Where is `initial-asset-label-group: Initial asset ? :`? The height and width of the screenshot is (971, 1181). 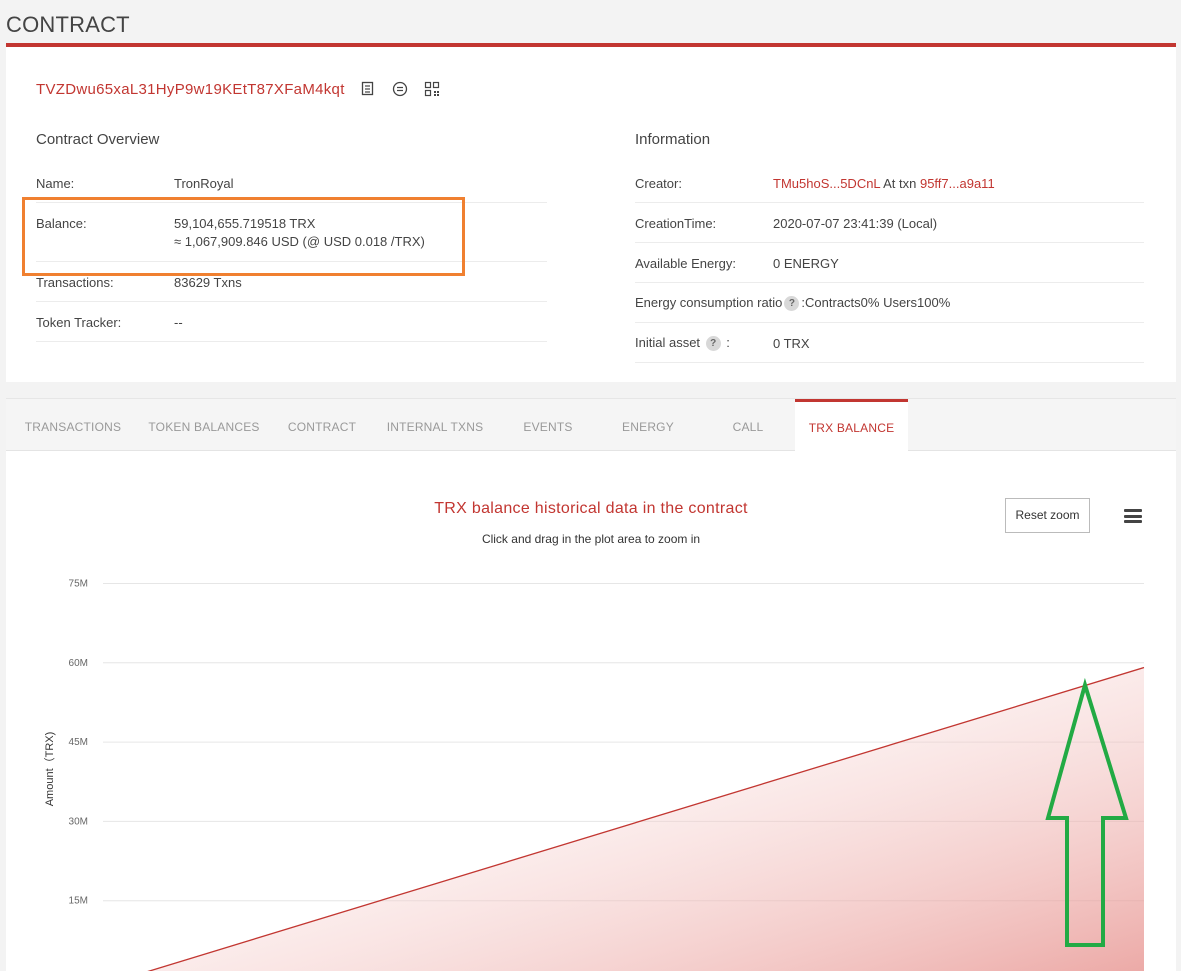
initial-asset-label-group: Initial asset ? : is located at coordinates (682, 343).